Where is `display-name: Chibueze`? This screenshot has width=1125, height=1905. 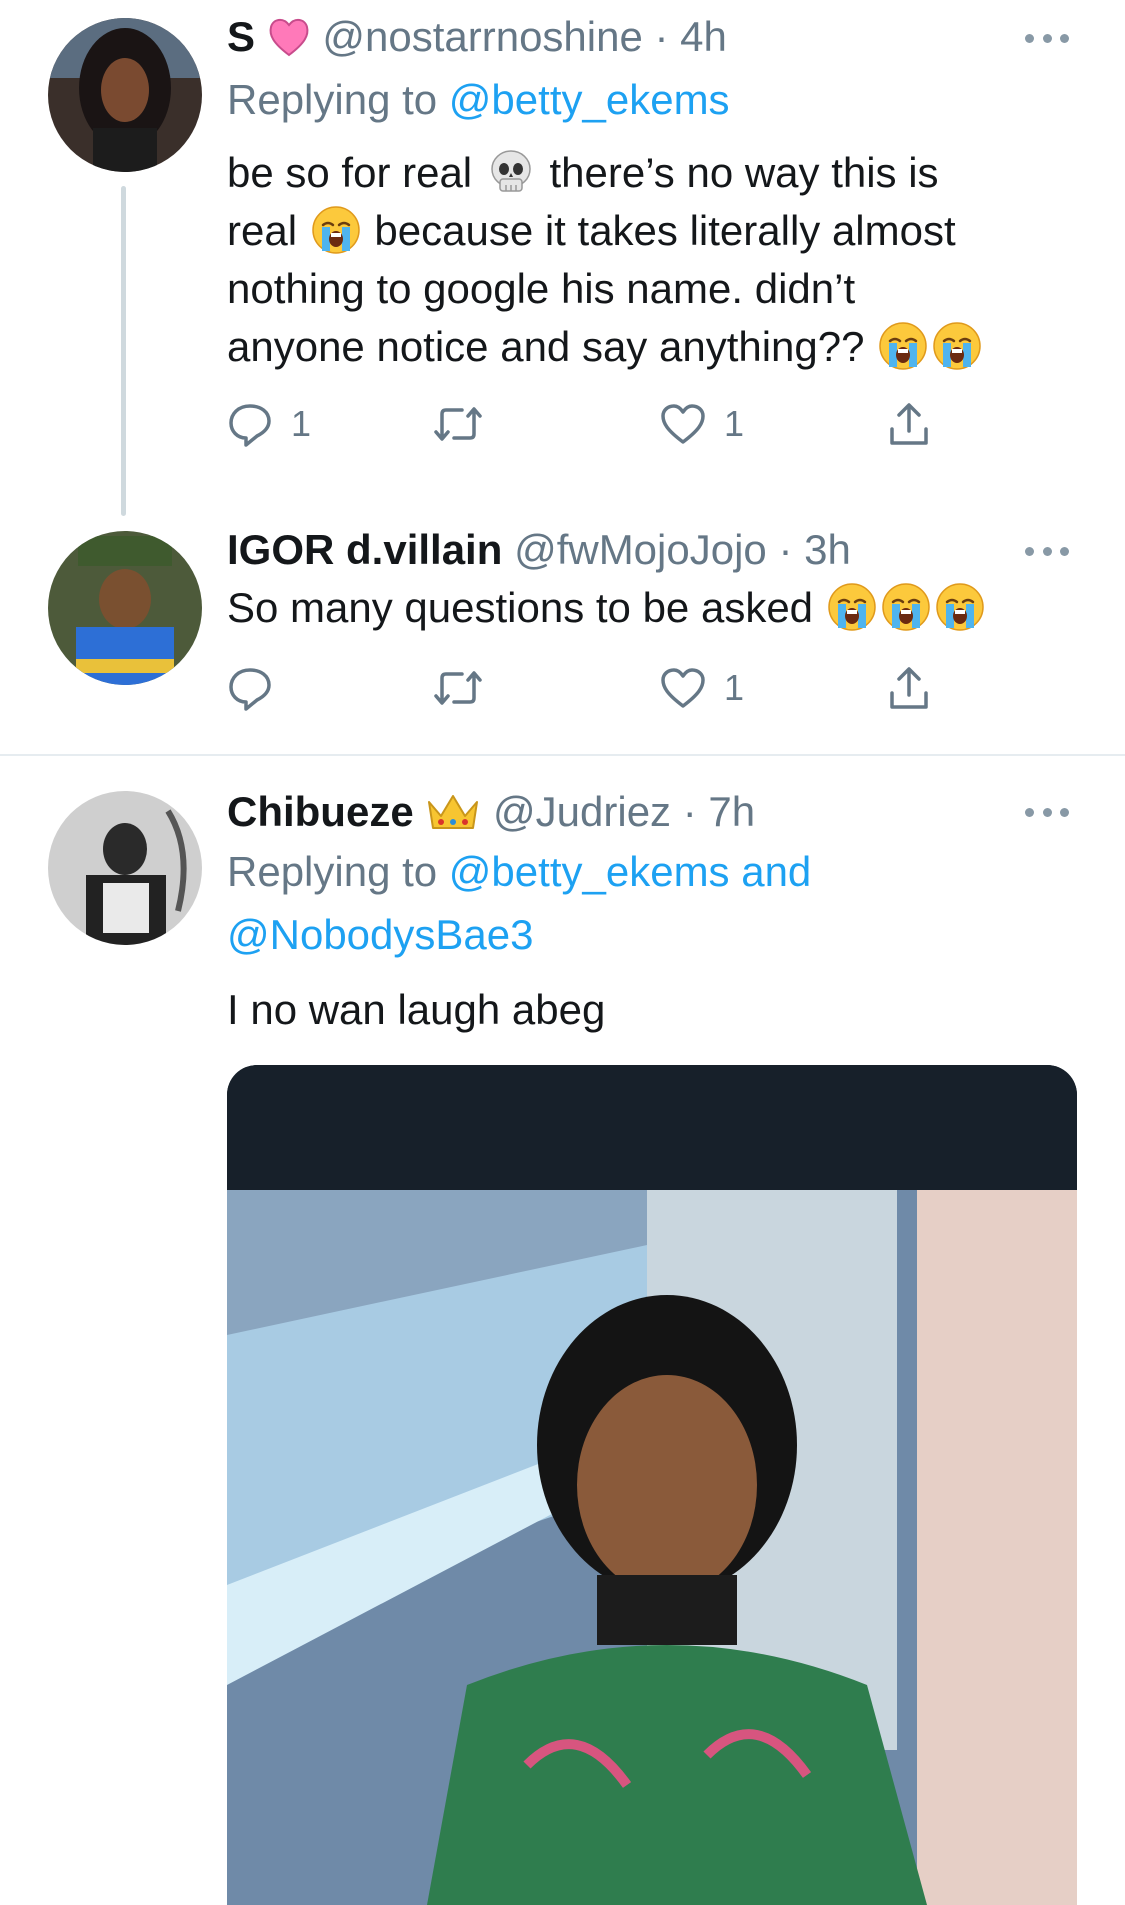 display-name: Chibueze is located at coordinates (320, 811).